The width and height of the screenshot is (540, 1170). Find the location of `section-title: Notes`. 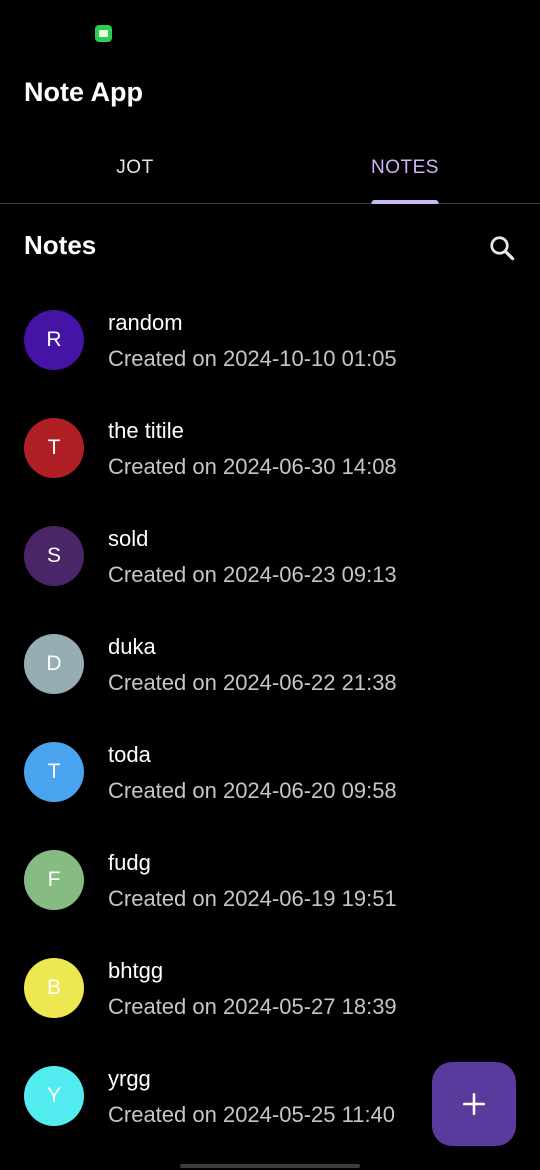

section-title: Notes is located at coordinates (60, 245).